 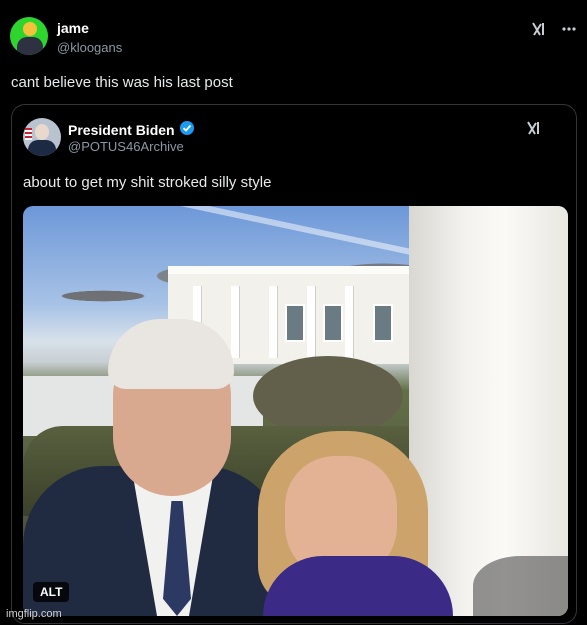 I want to click on post-text: cant believe this was his last post, so click(x=122, y=82).